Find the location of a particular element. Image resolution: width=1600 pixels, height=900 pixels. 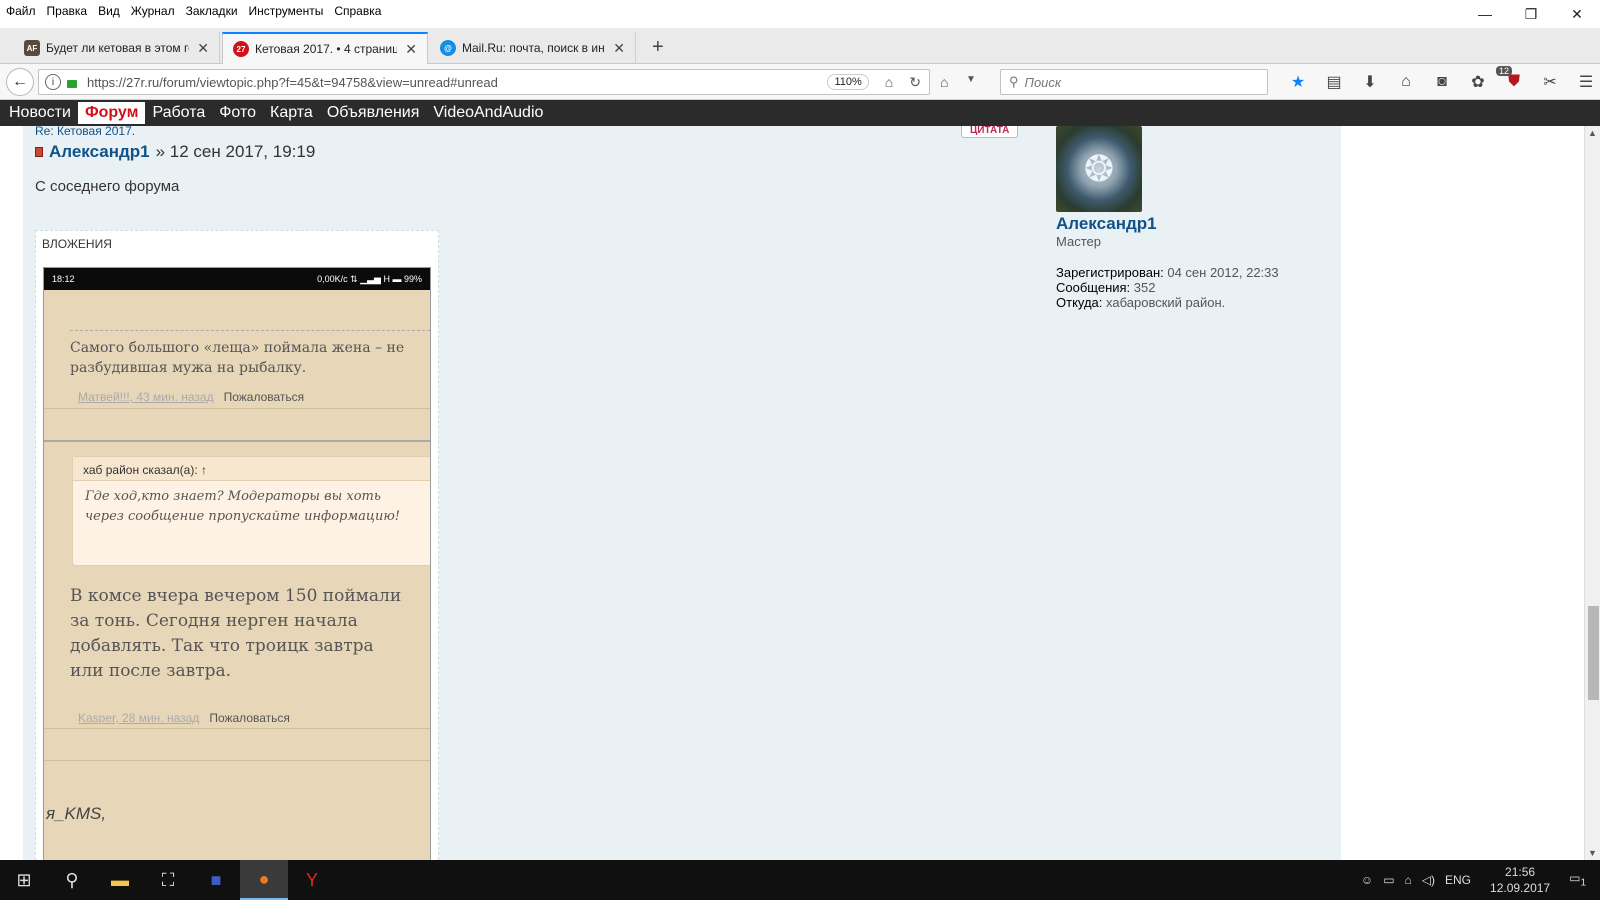

nav-ads: Объявления is located at coordinates (373, 113).